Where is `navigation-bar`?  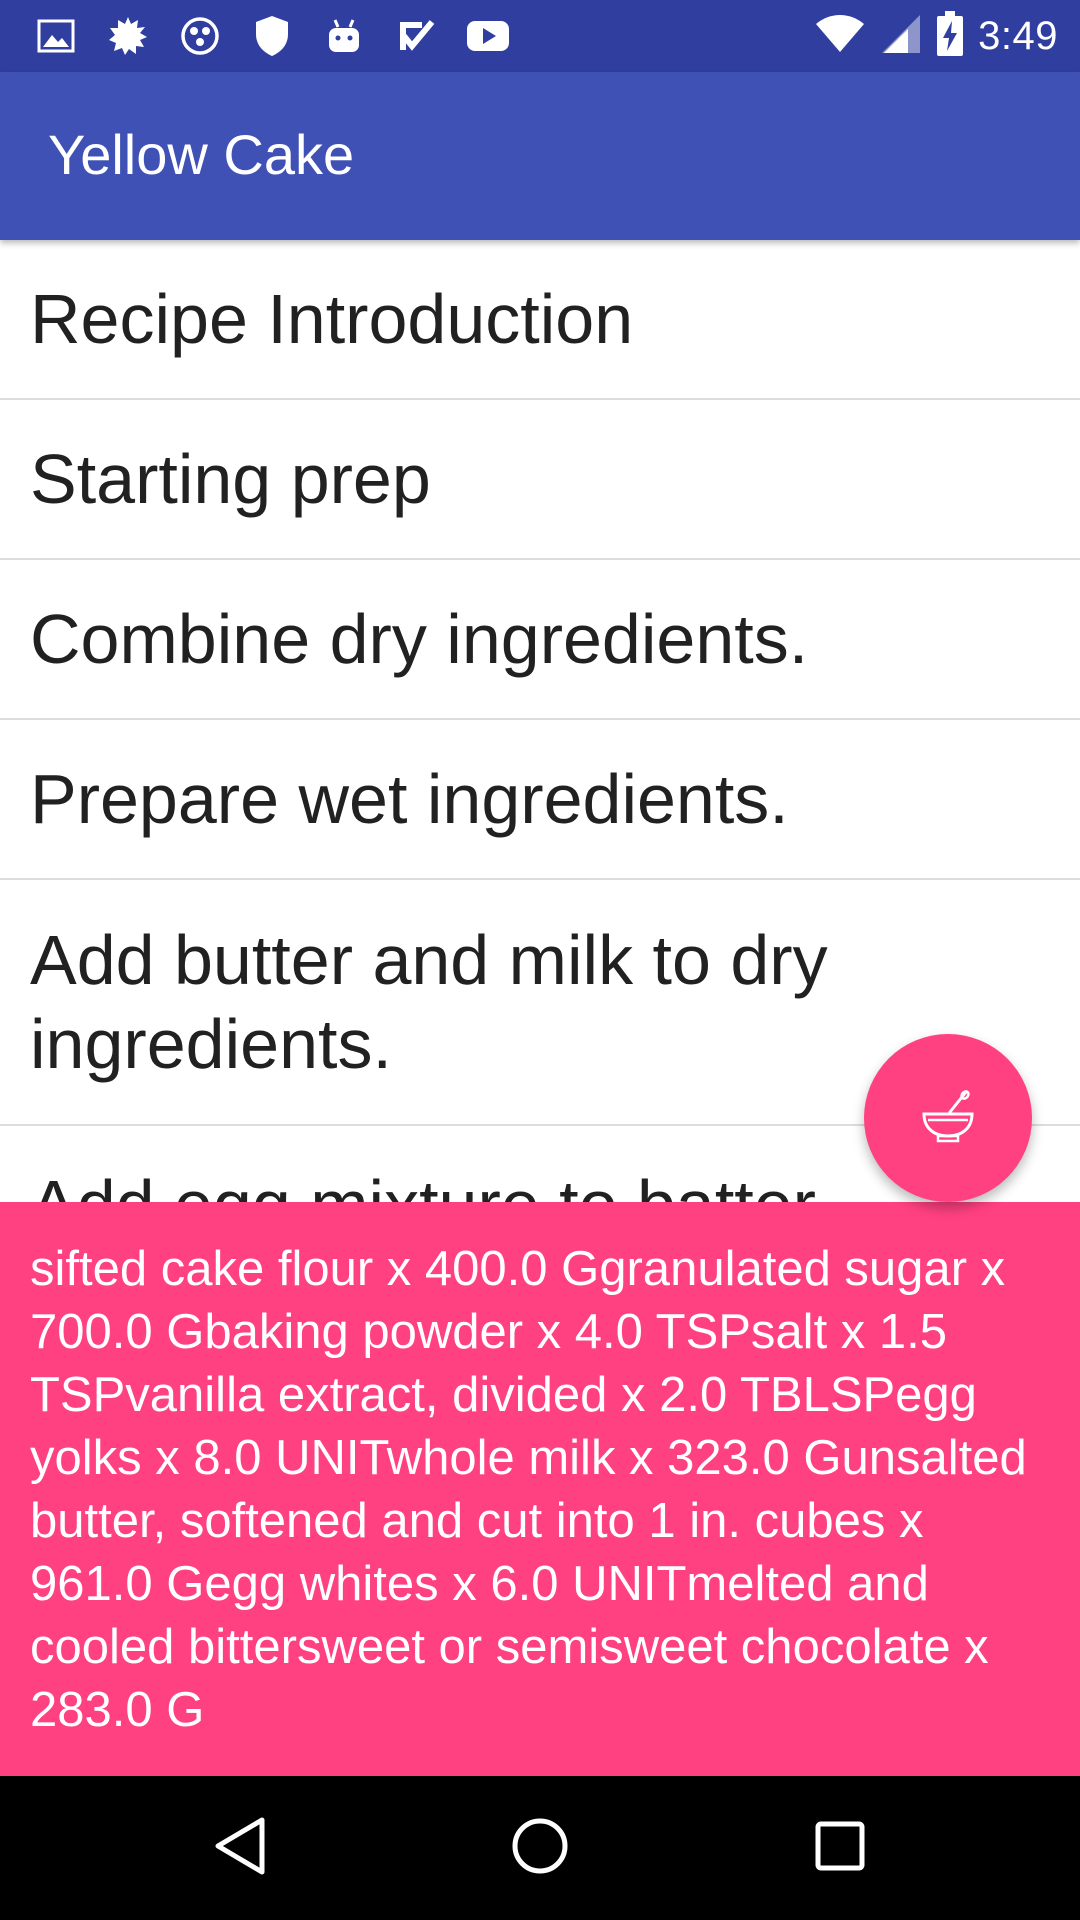 navigation-bar is located at coordinates (540, 1848).